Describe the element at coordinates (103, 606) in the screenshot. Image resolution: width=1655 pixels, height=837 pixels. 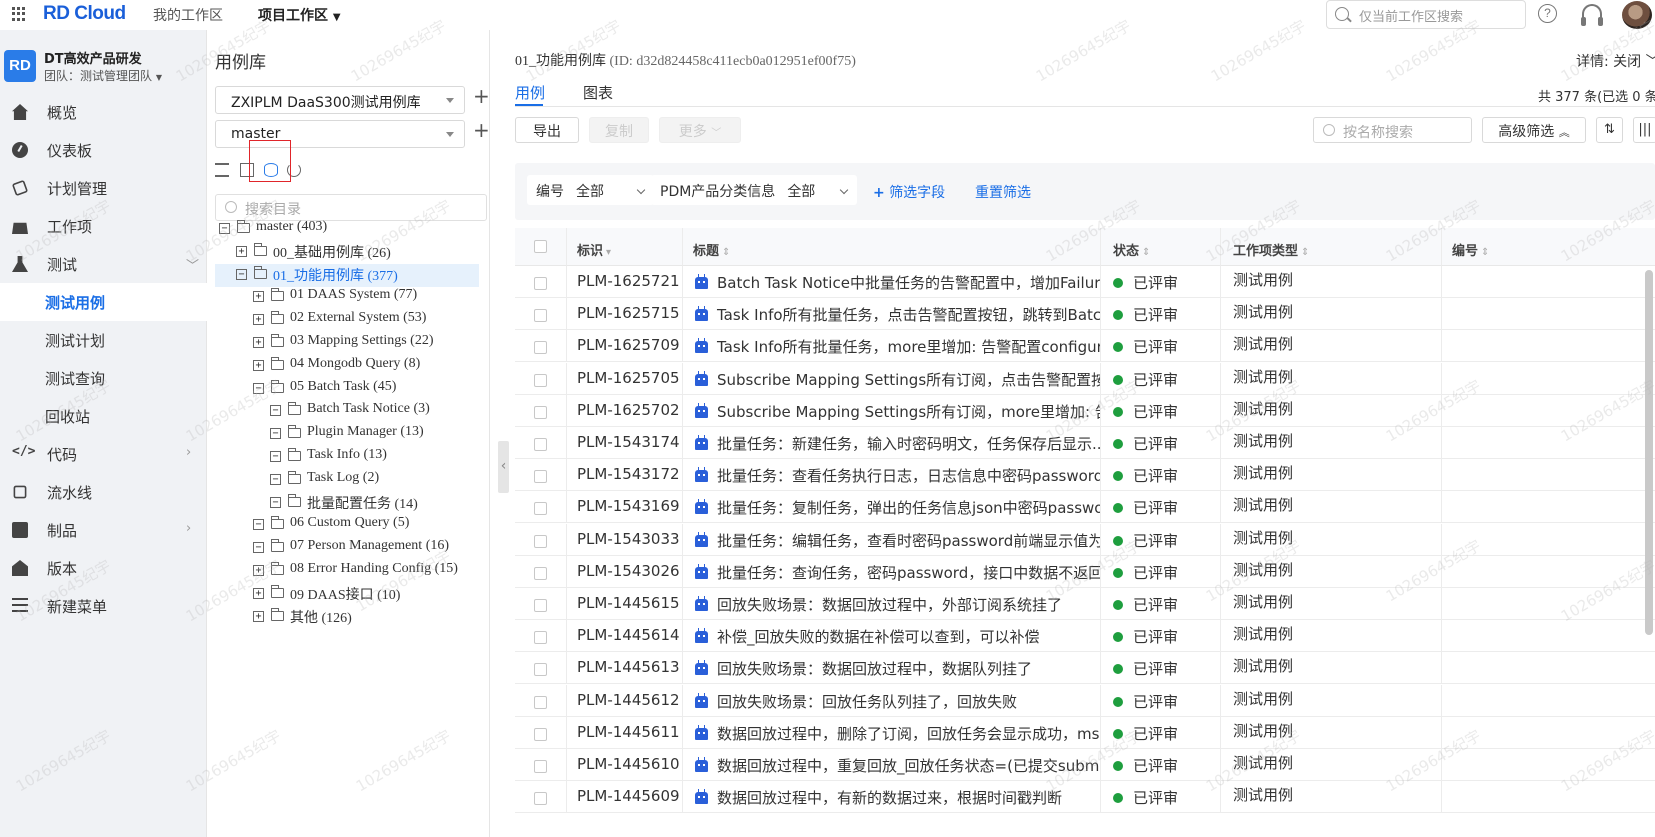
I see `sidebar-item-new-menu: 新建菜单` at that location.